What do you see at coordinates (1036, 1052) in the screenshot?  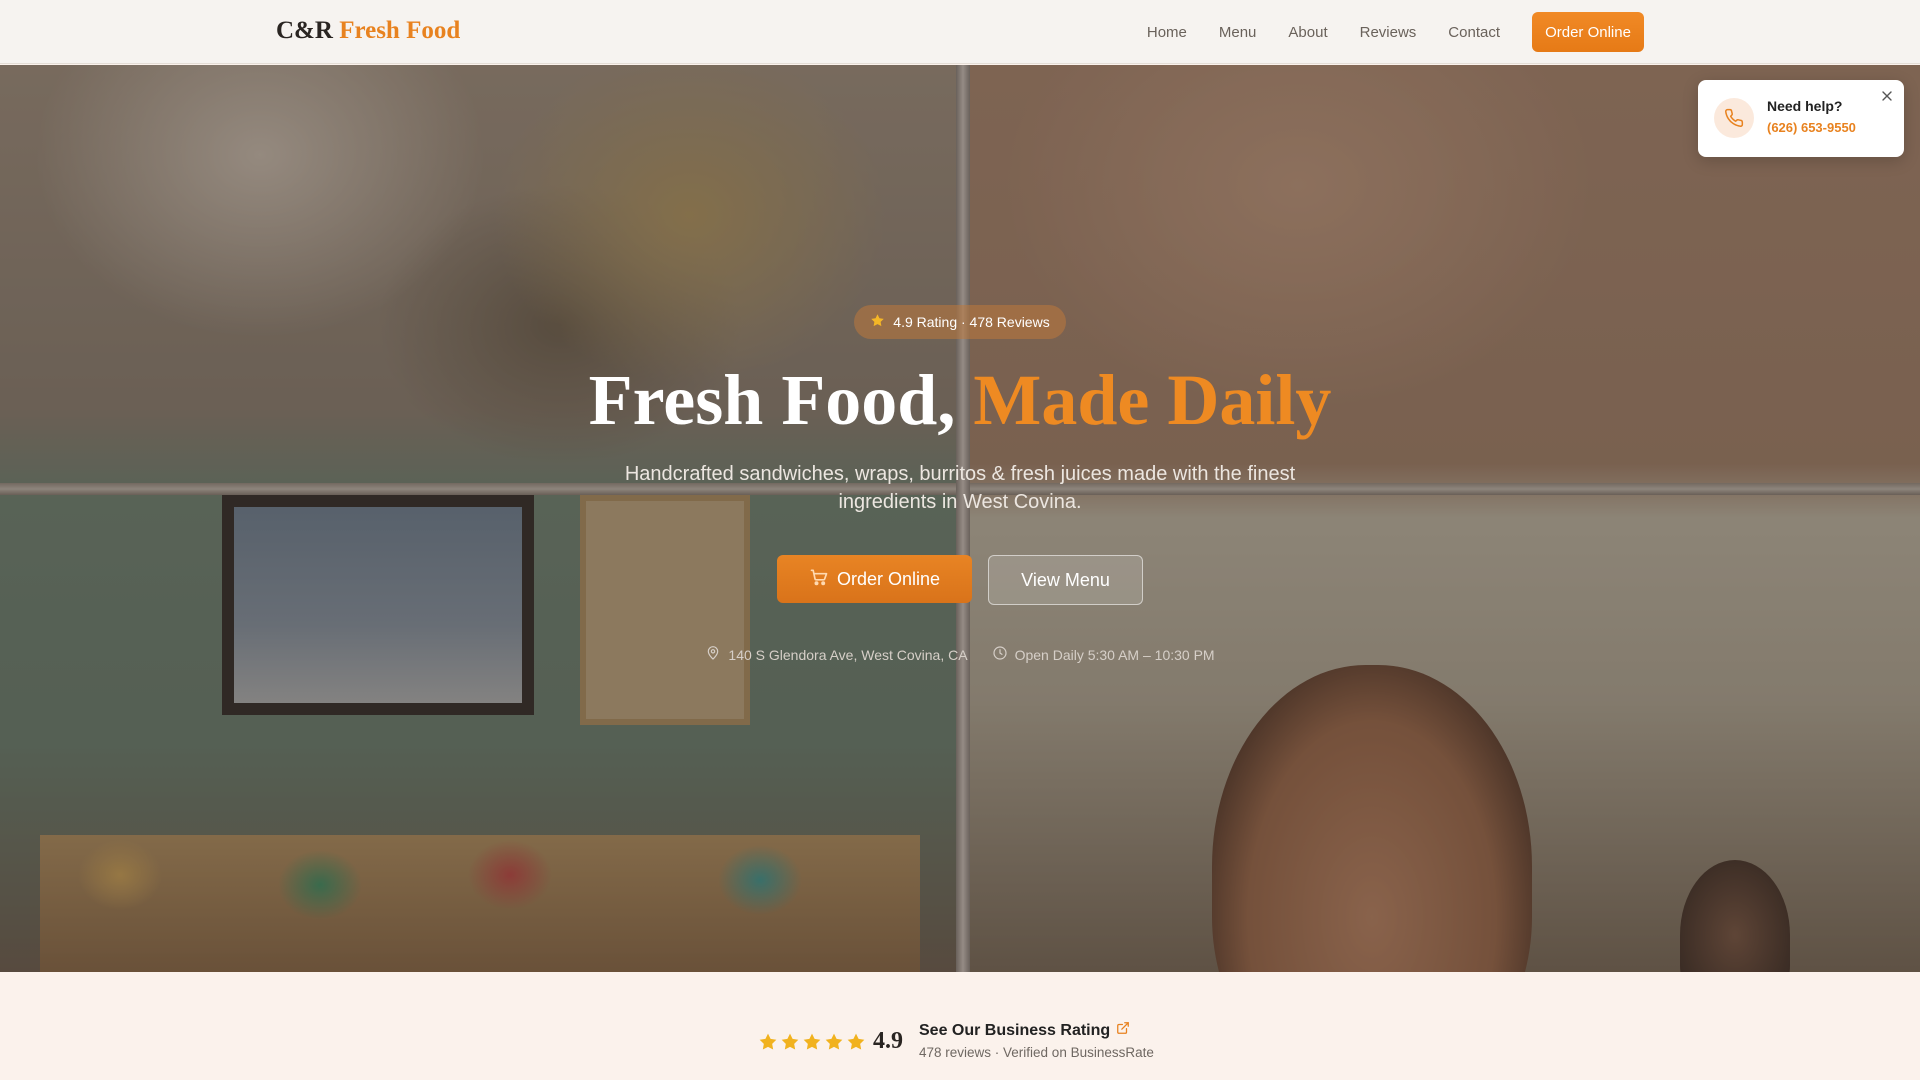 I see `business-rating-subtitle: 478 reviews · Verified on BusinessRate` at bounding box center [1036, 1052].